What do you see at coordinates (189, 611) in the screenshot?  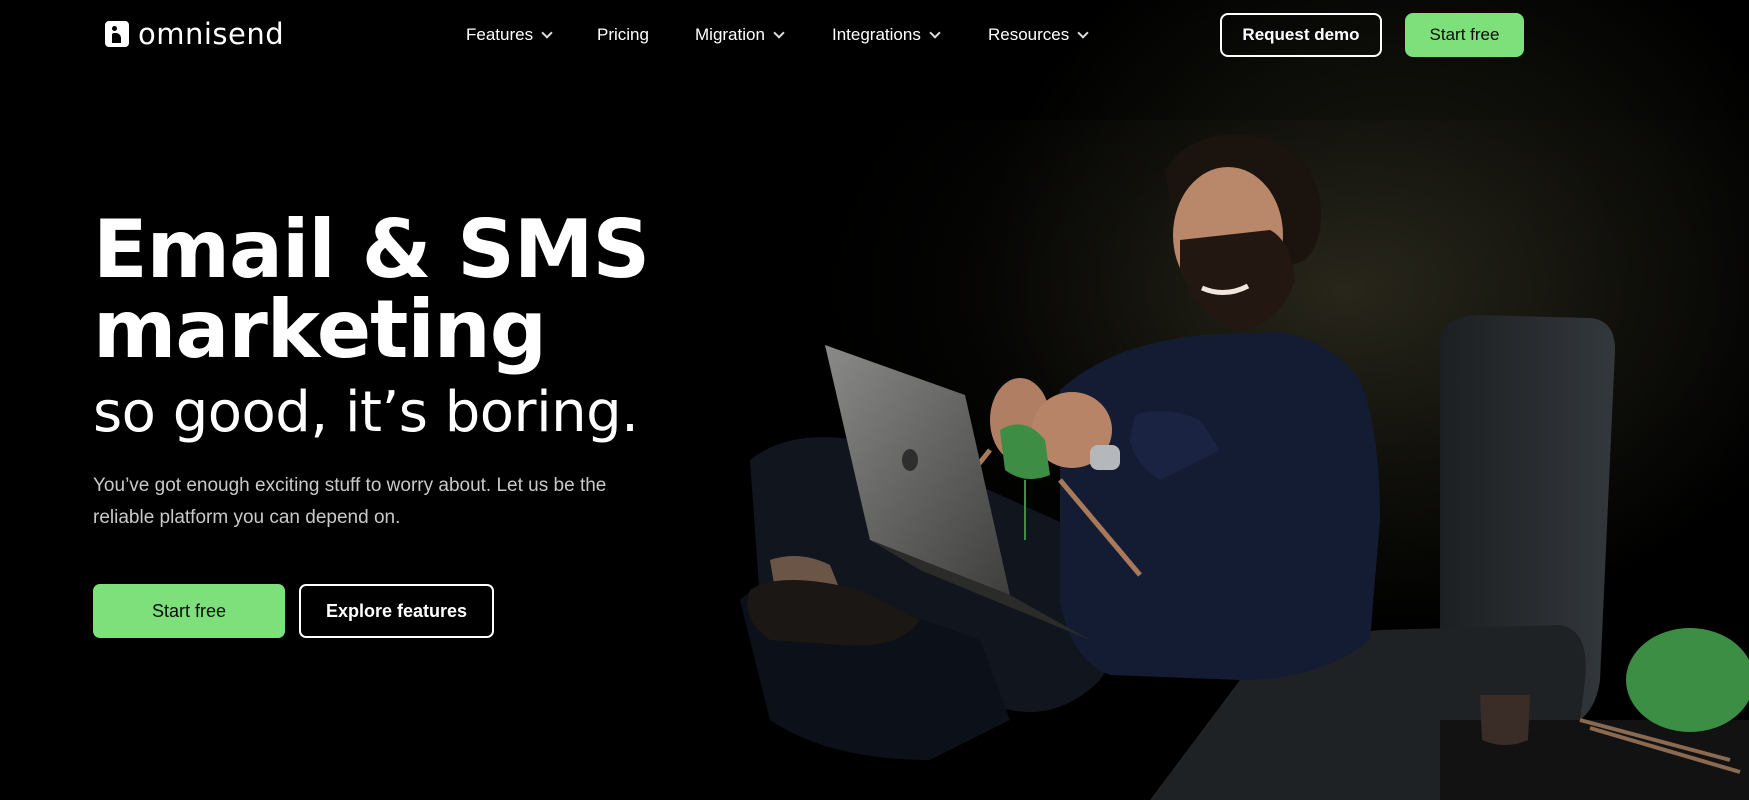 I see `start-free-button: Start free` at bounding box center [189, 611].